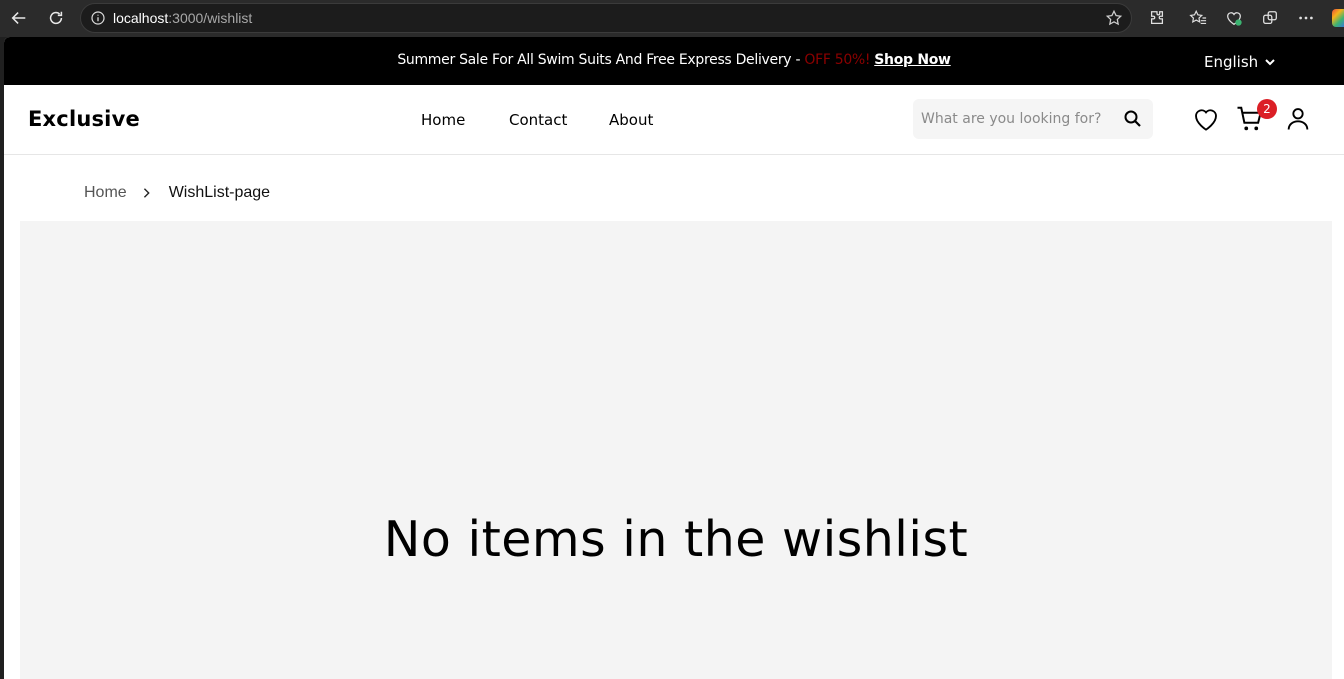  I want to click on empty-wishlist-message: No items in the wishlist, so click(676, 539).